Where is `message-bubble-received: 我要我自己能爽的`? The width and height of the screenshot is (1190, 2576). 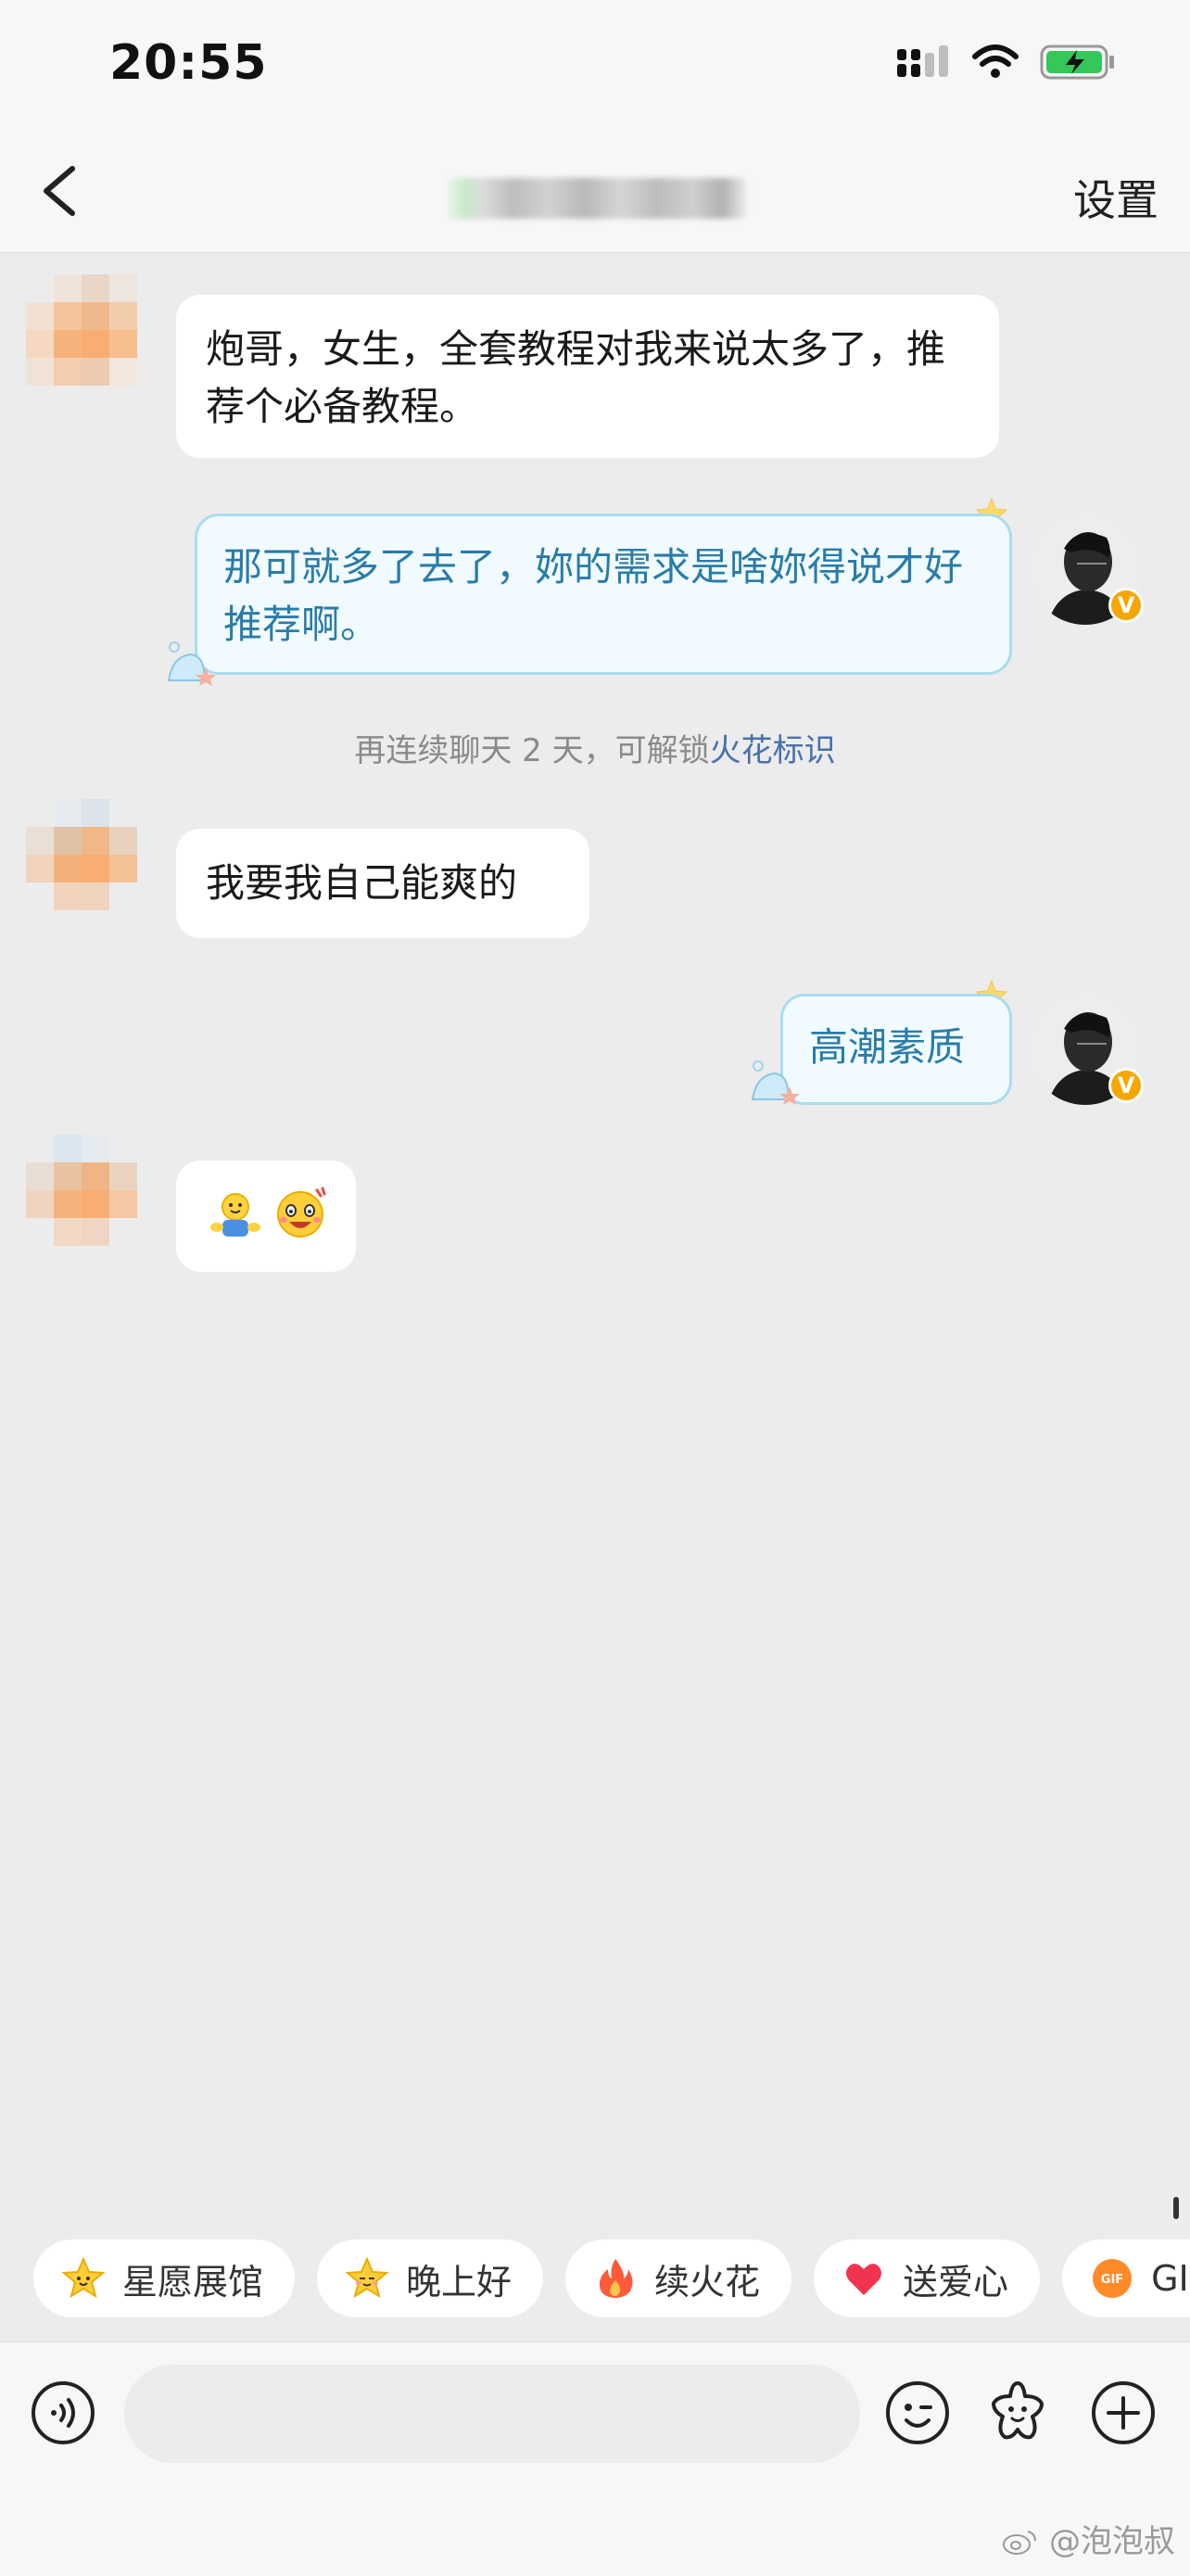 message-bubble-received: 我要我自己能爽的 is located at coordinates (382, 883).